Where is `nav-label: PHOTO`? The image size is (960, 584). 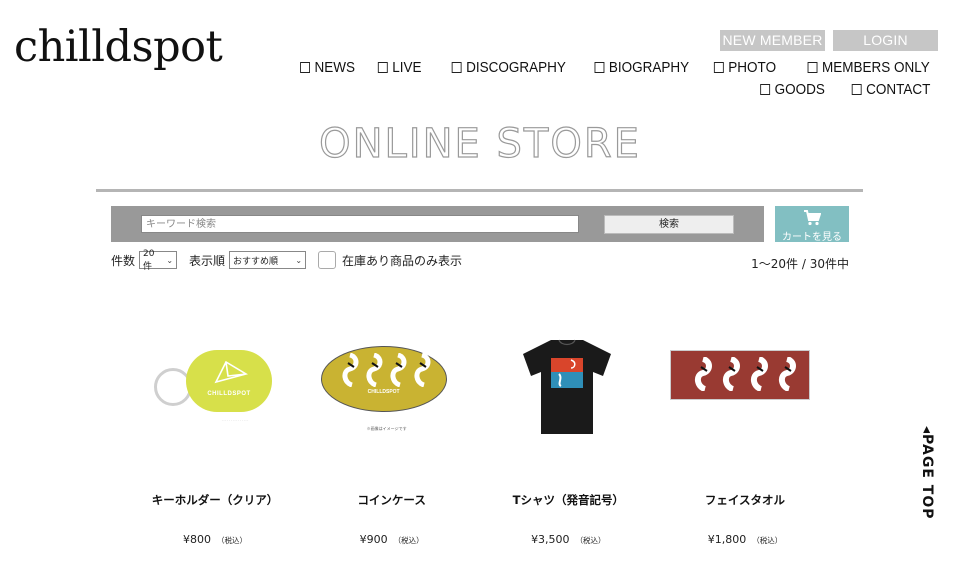
nav-label: PHOTO is located at coordinates (752, 67).